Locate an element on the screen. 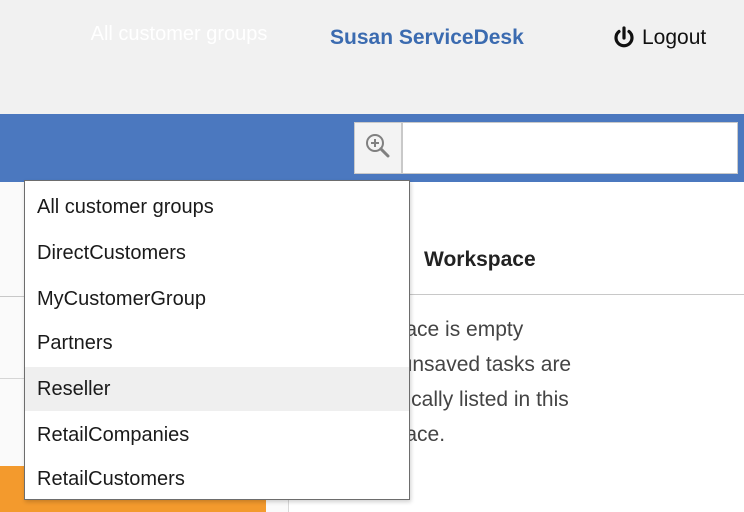 Image resolution: width=744 pixels, height=512 pixels. workspace-title: Workspace is located at coordinates (480, 259).